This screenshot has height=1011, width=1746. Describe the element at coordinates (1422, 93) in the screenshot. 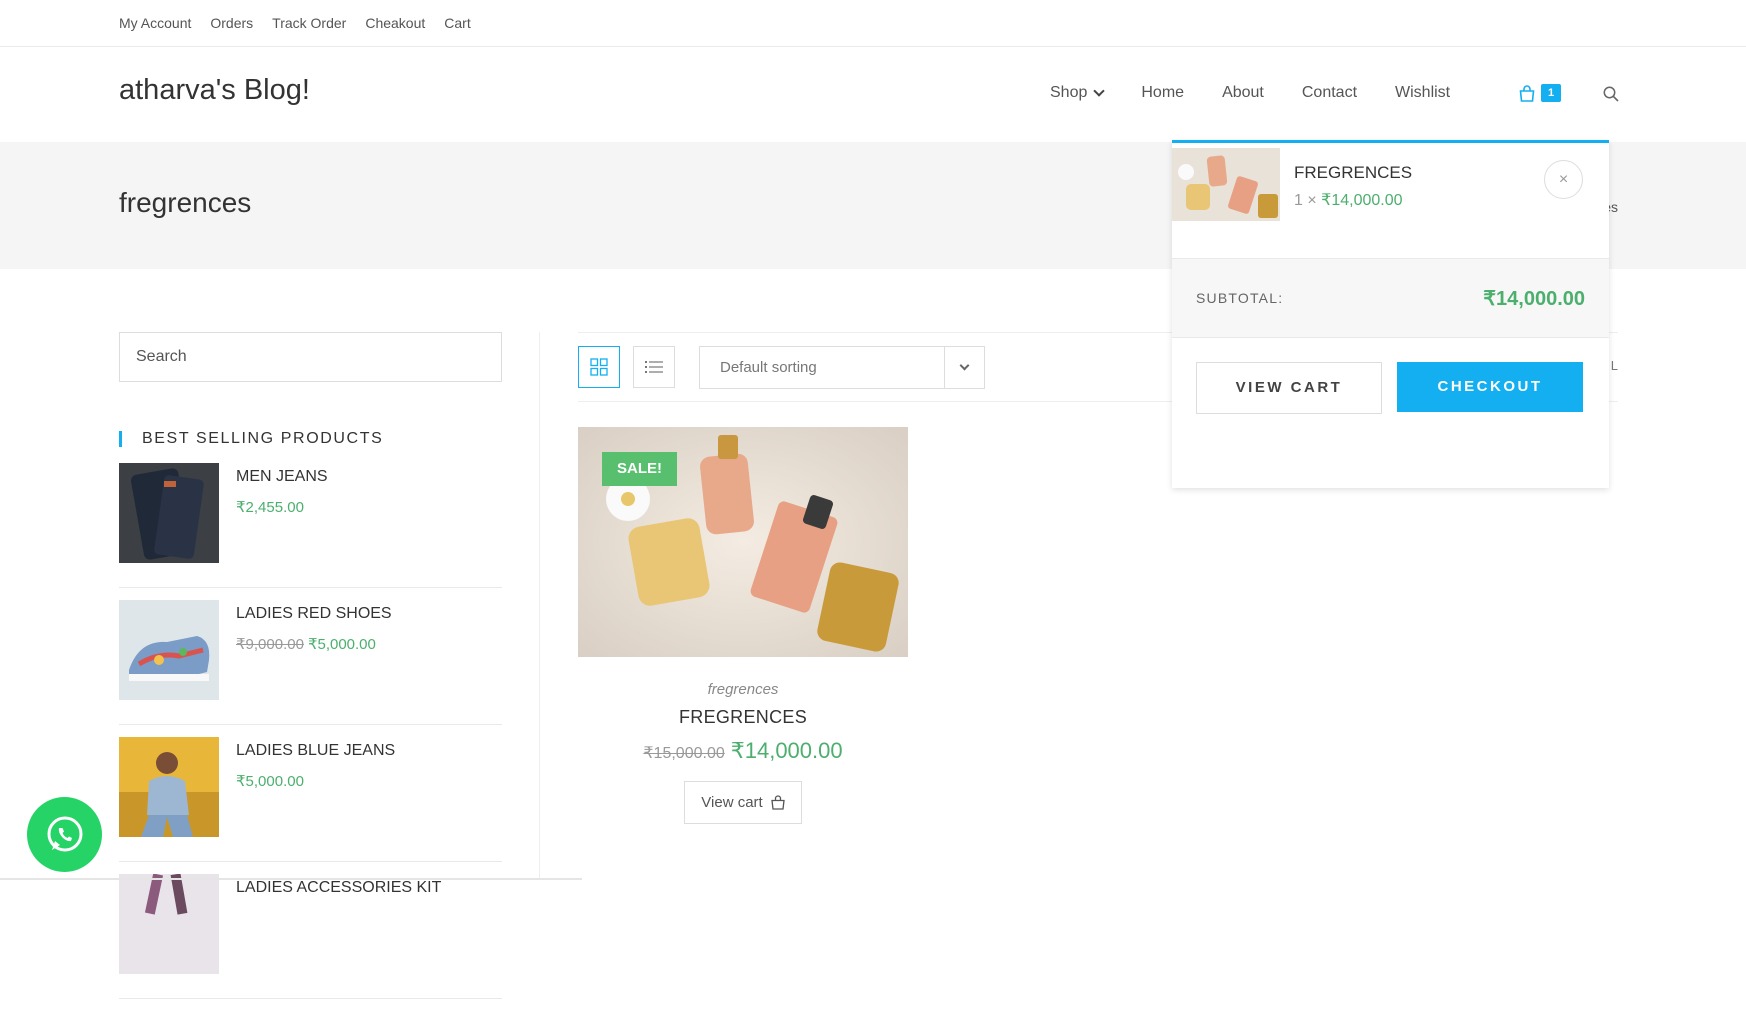

I see `nav-wishlist: Wishlist` at that location.